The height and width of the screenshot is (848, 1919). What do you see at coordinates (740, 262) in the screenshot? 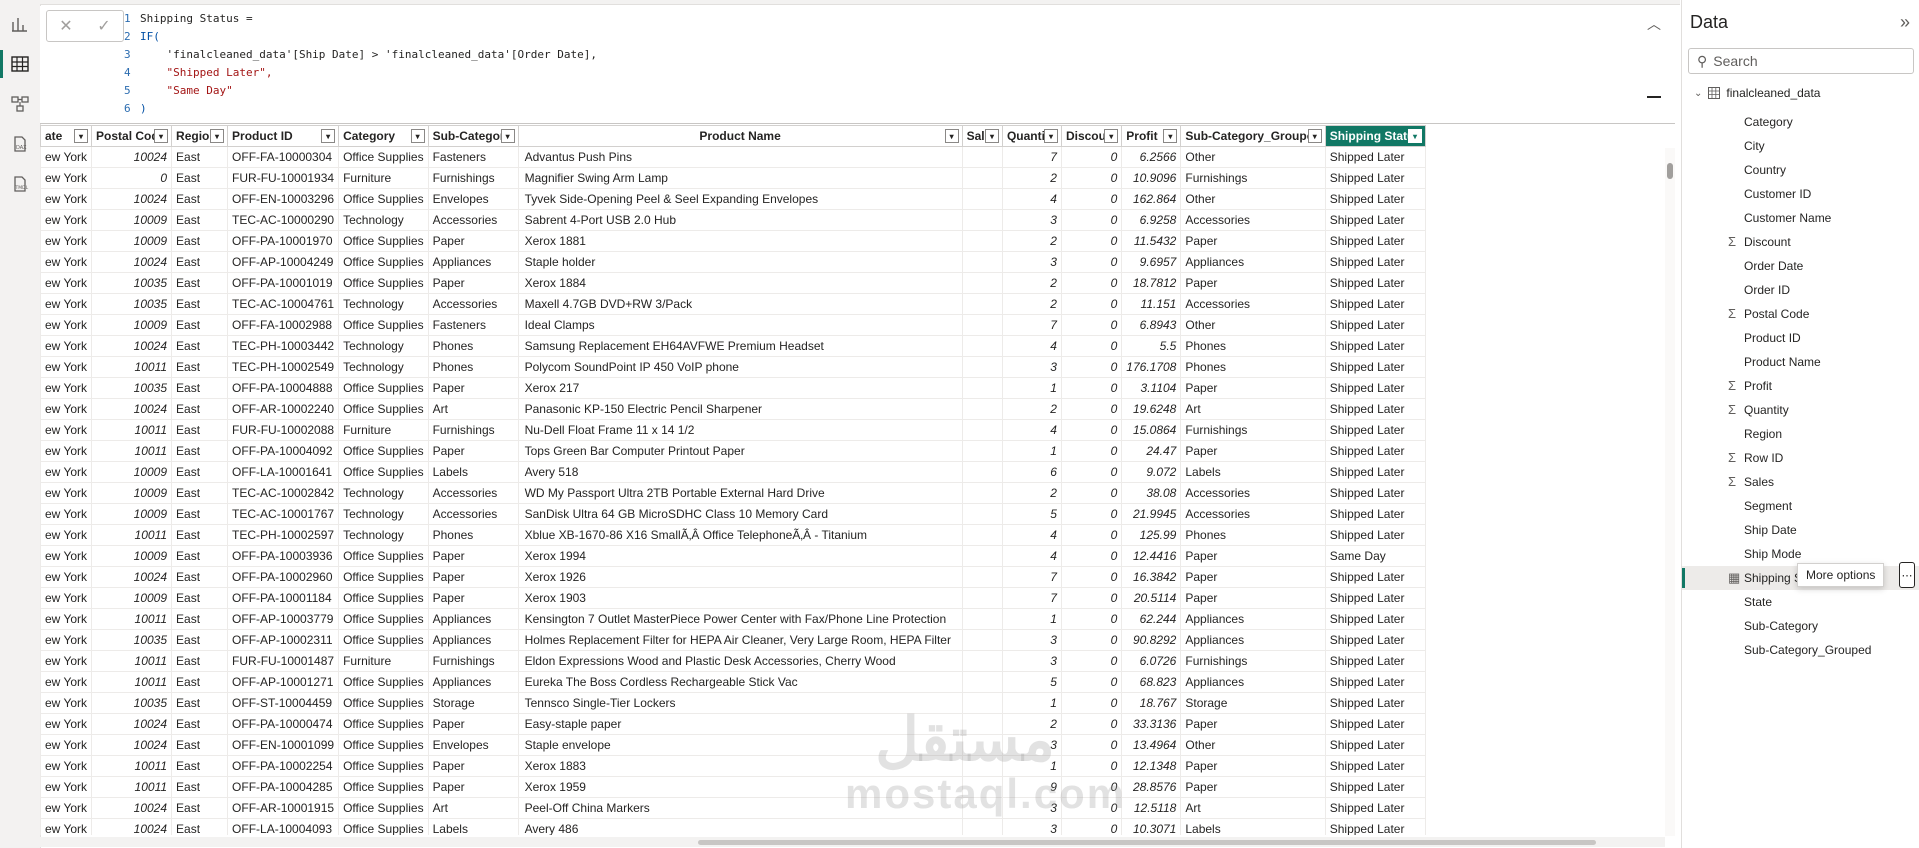
I see `table-cell: Staple holder` at bounding box center [740, 262].